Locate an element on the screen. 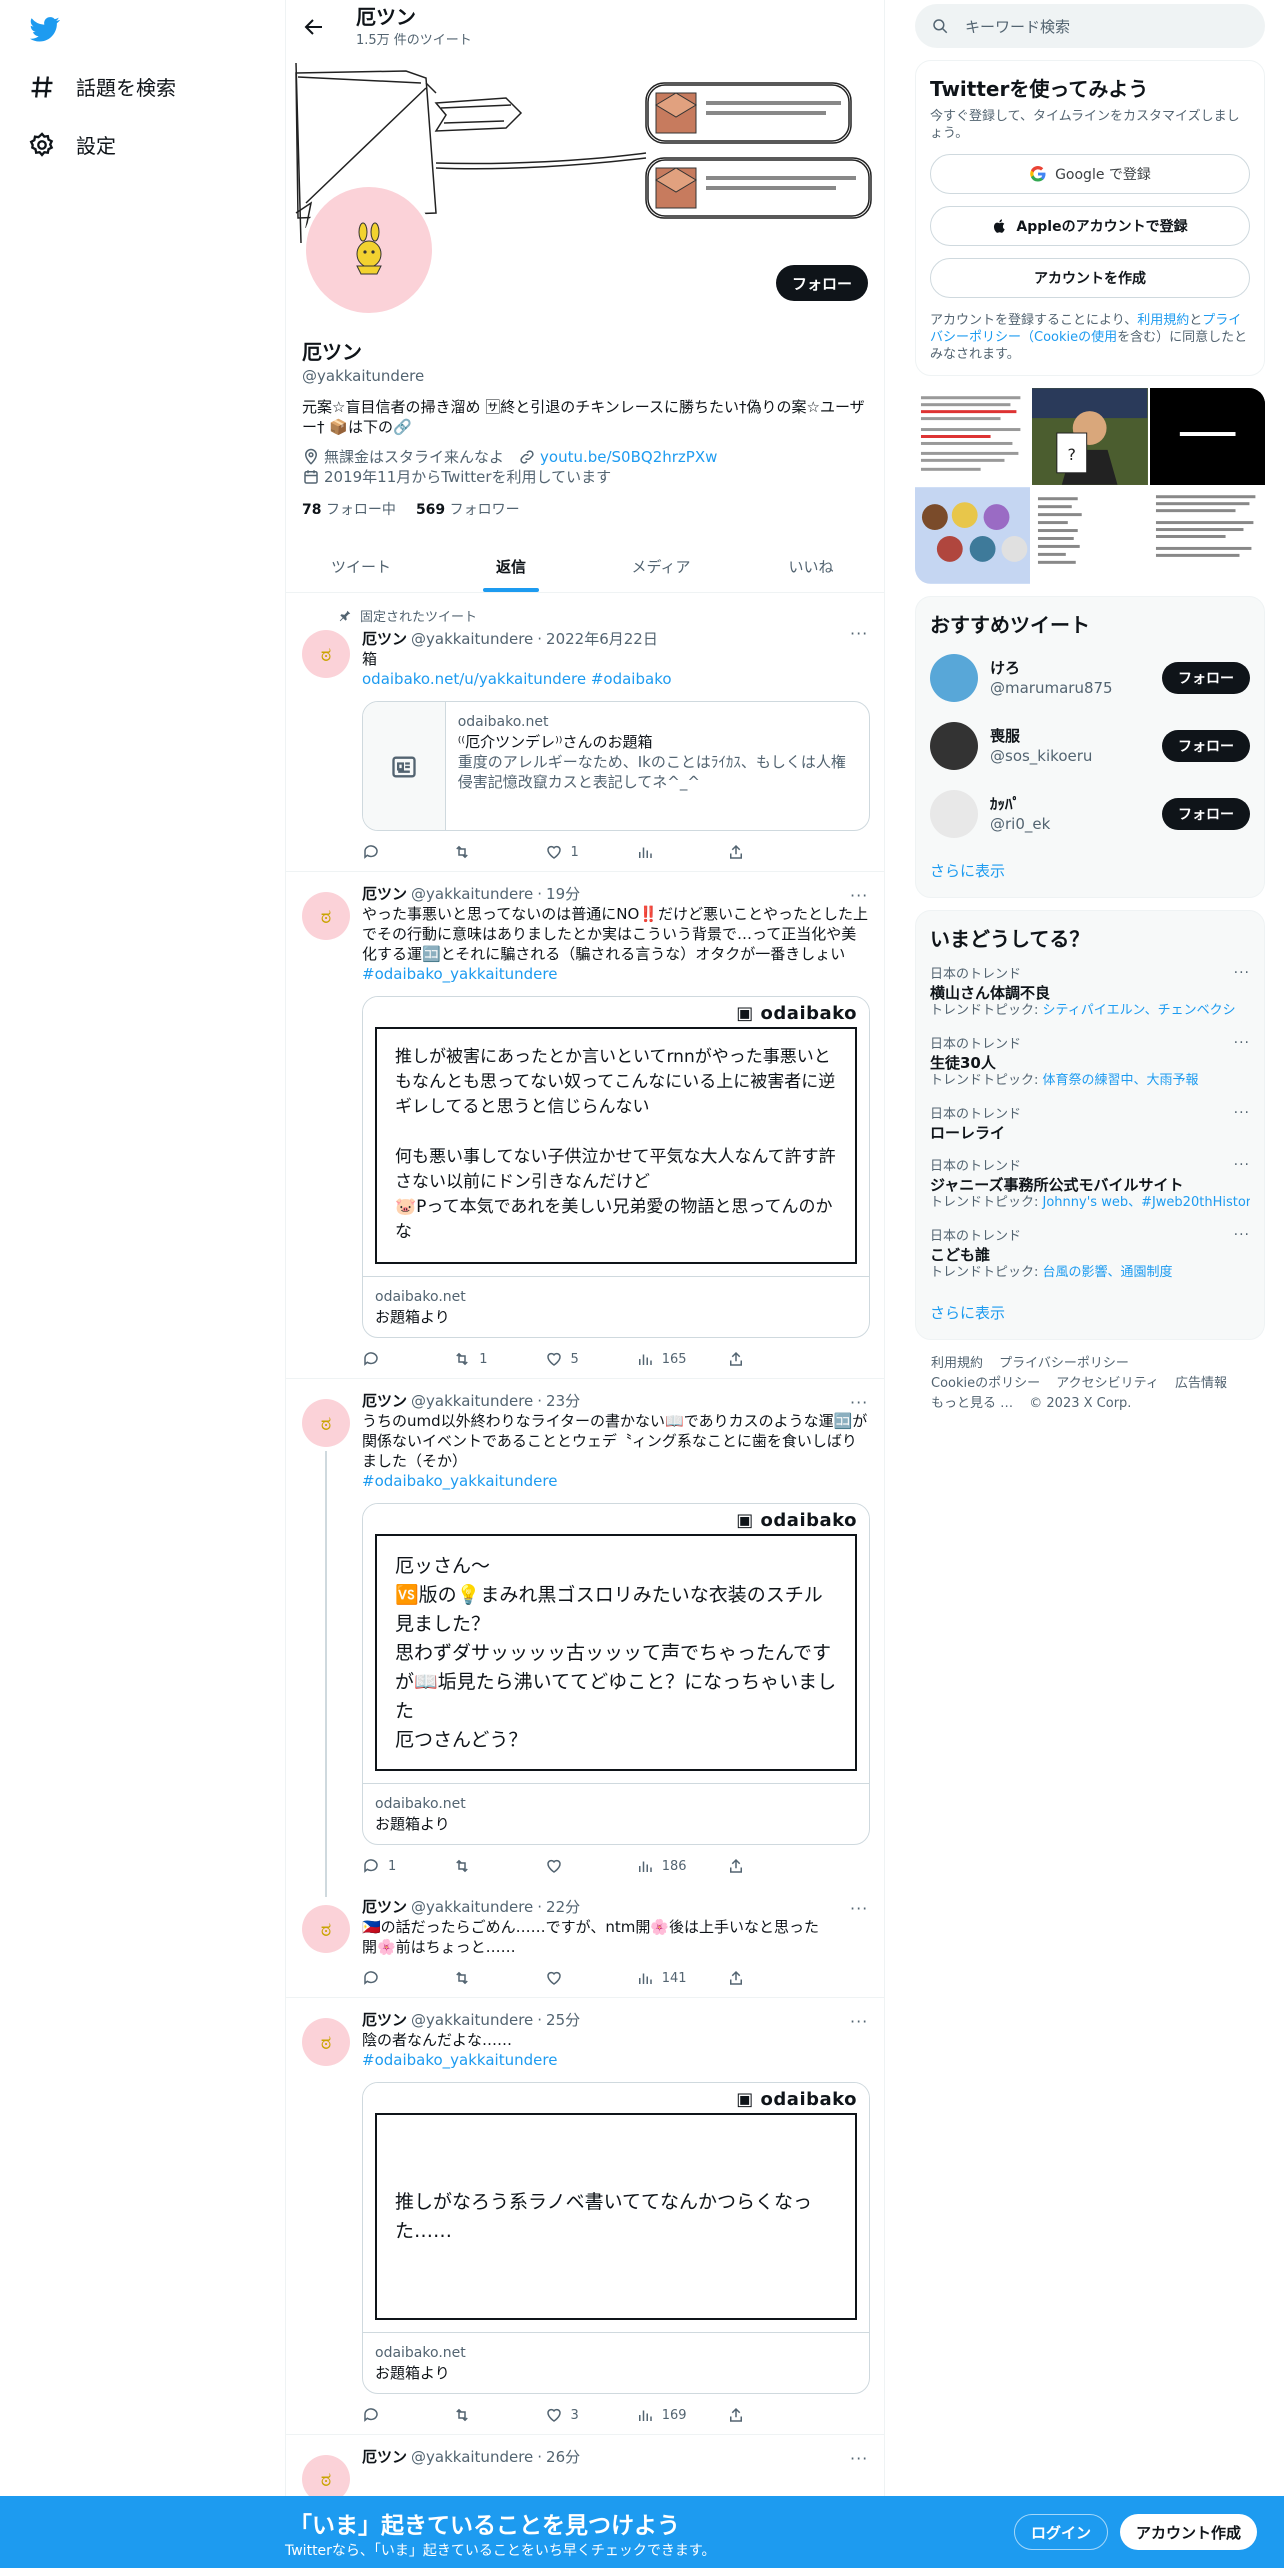 This screenshot has width=1284, height=2568. search-box: キーワード検索 is located at coordinates (1090, 26).